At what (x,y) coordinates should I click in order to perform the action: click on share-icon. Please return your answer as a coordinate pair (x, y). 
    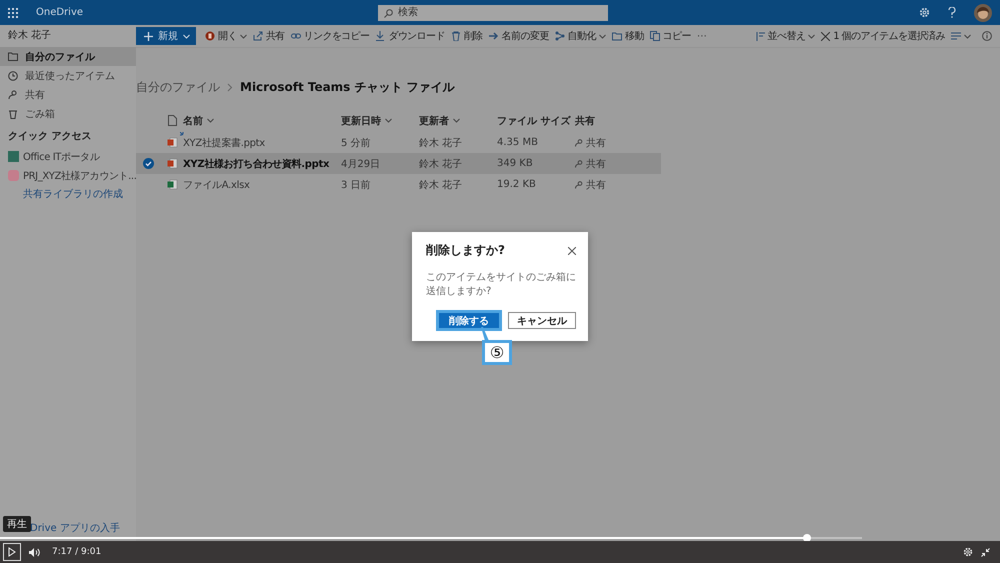
    Looking at the image, I should click on (257, 36).